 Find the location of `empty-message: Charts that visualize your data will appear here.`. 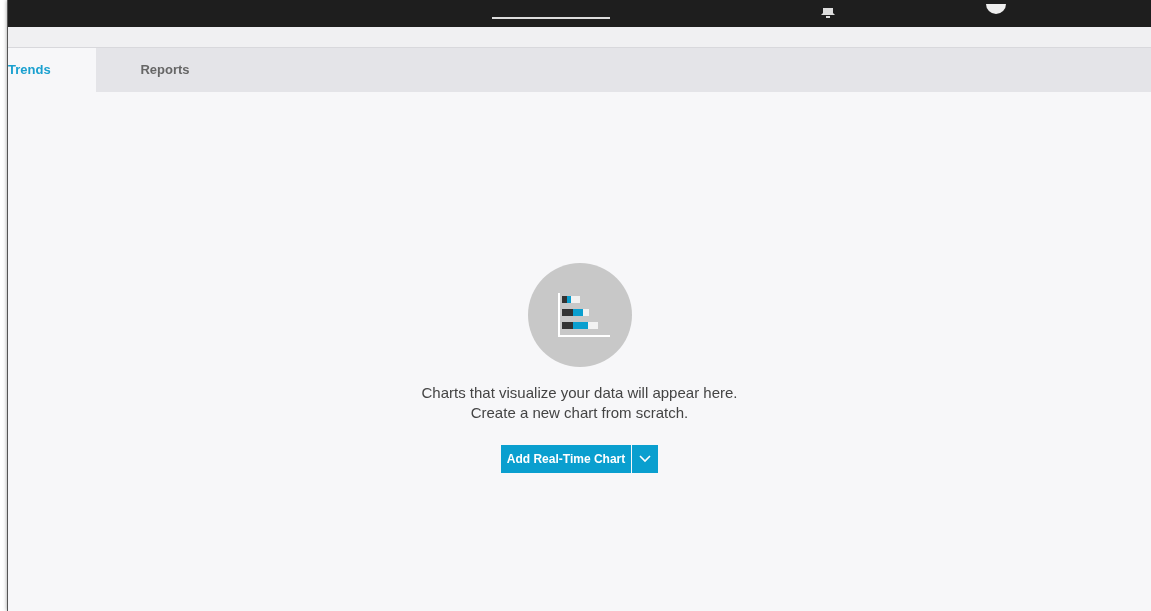

empty-message: Charts that visualize your data will appear here. is located at coordinates (579, 393).